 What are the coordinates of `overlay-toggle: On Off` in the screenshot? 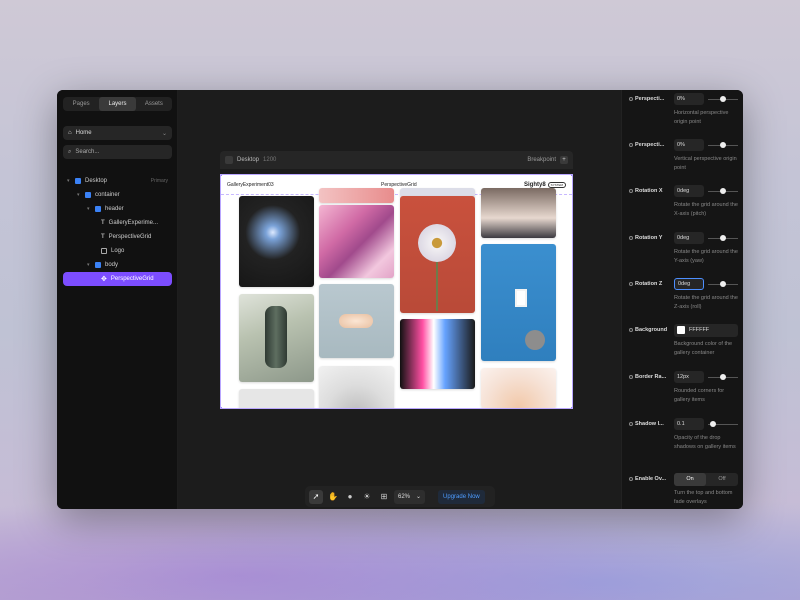 It's located at (706, 479).